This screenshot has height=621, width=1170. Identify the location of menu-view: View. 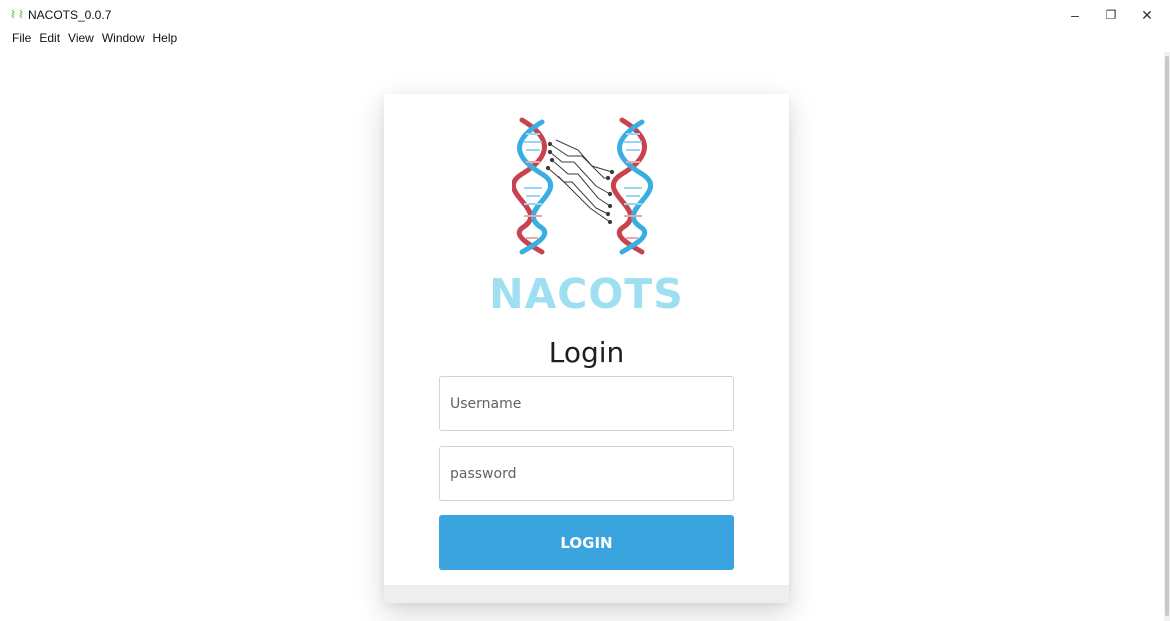
(81, 38).